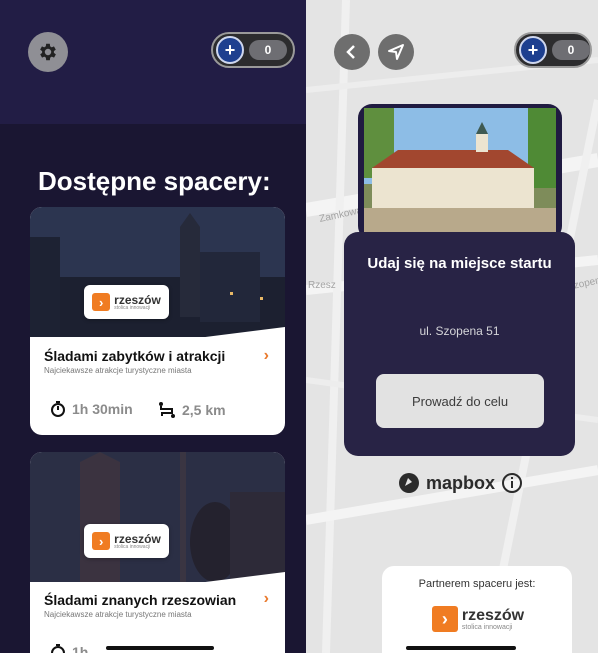  Describe the element at coordinates (460, 401) in the screenshot. I see `navigate-button: Prowadź do celu` at that location.